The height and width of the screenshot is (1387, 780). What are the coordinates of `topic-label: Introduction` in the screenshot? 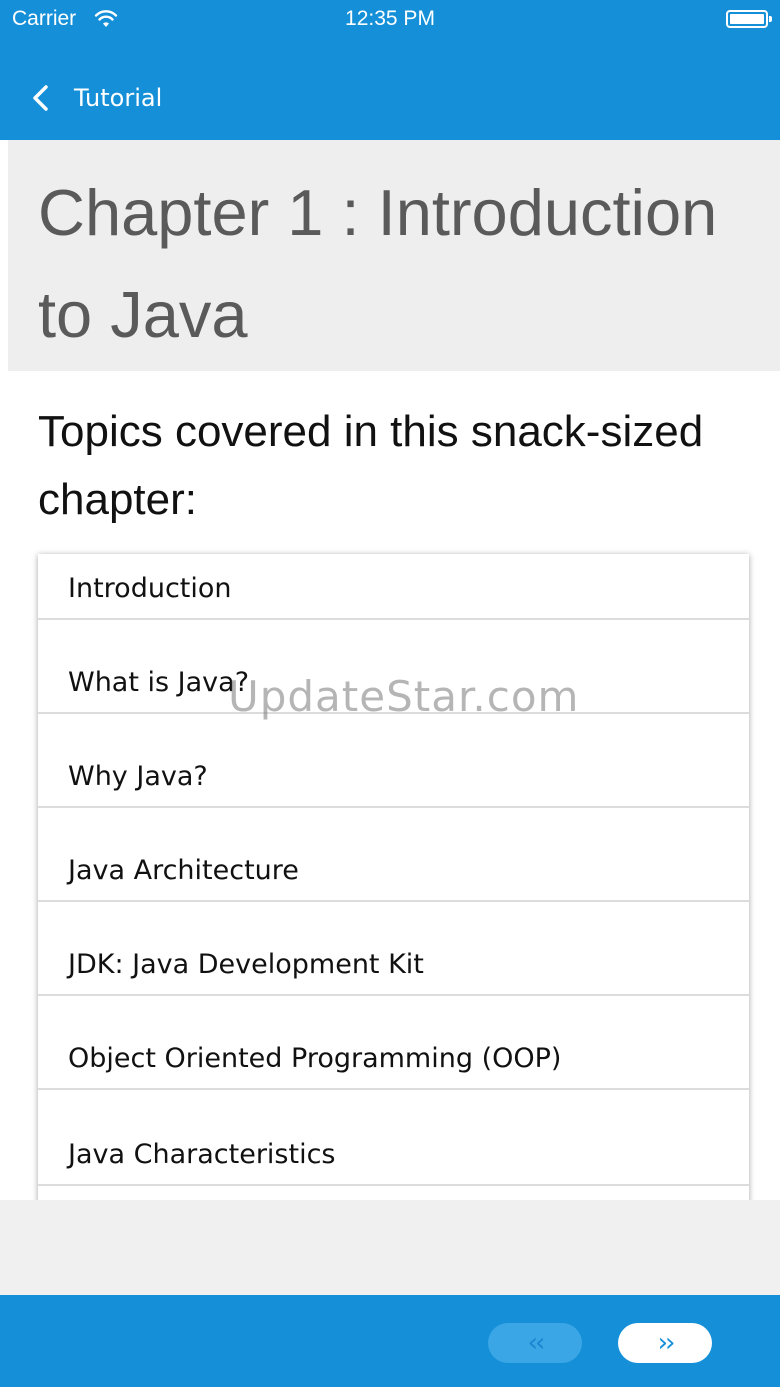 It's located at (150, 588).